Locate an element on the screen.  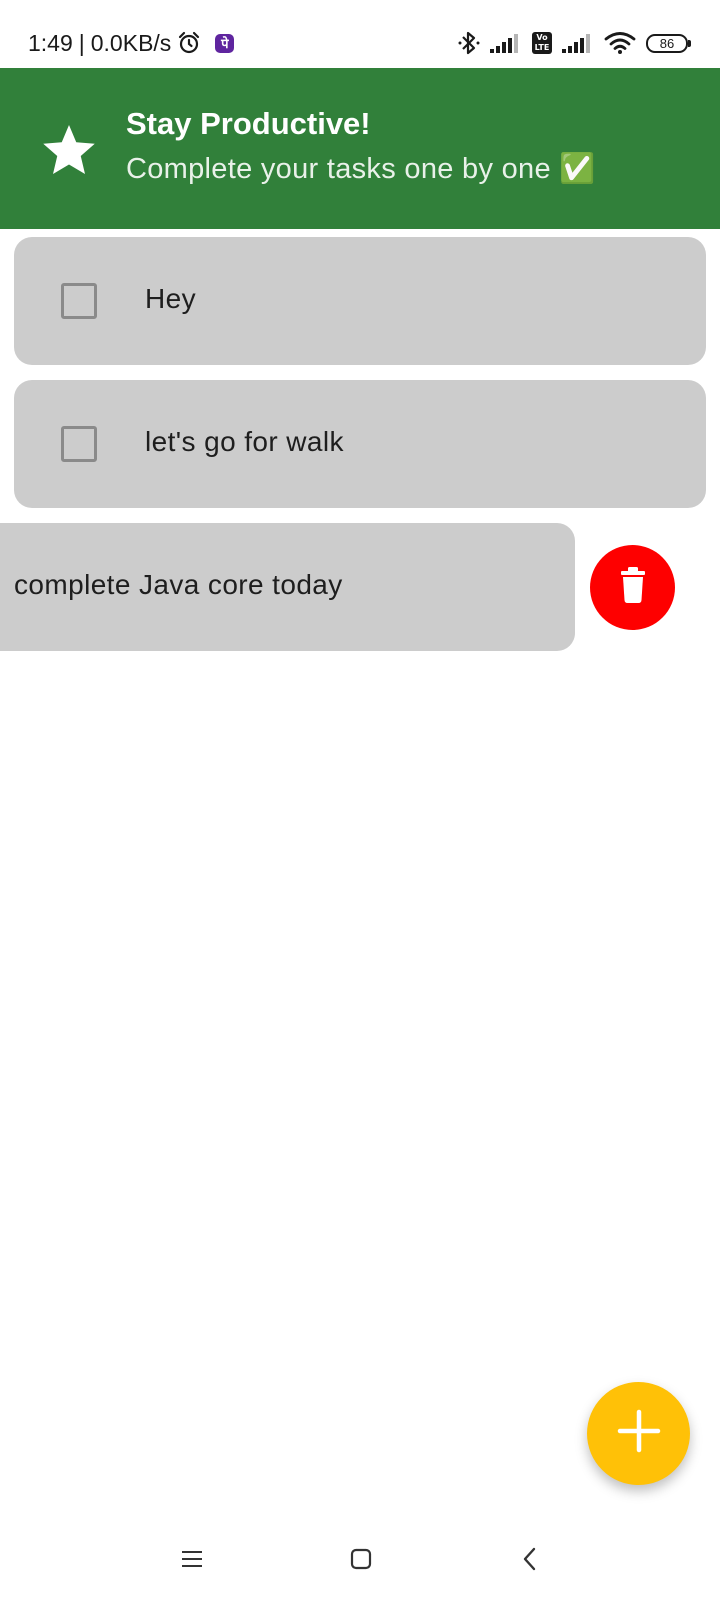
page-subtitle: Complete your tasks one by one ✅ is located at coordinates (361, 169).